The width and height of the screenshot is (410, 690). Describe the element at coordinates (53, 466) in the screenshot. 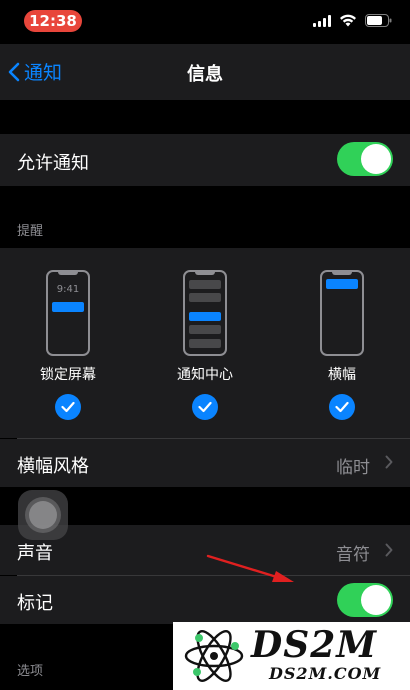

I see `banner-style-label: 横幅风格` at that location.